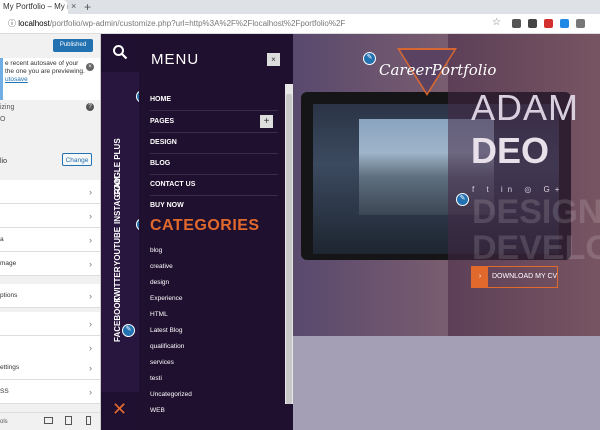  Describe the element at coordinates (525, 276) in the screenshot. I see `download-cv-label: DOWNLOAD MY CV` at that location.